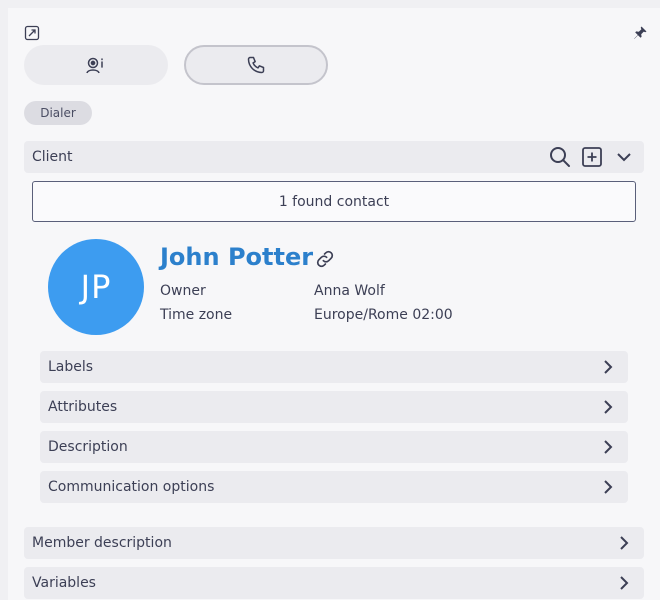 The image size is (660, 600). Describe the element at coordinates (236, 257) in the screenshot. I see `contact-name: John Potter` at that location.